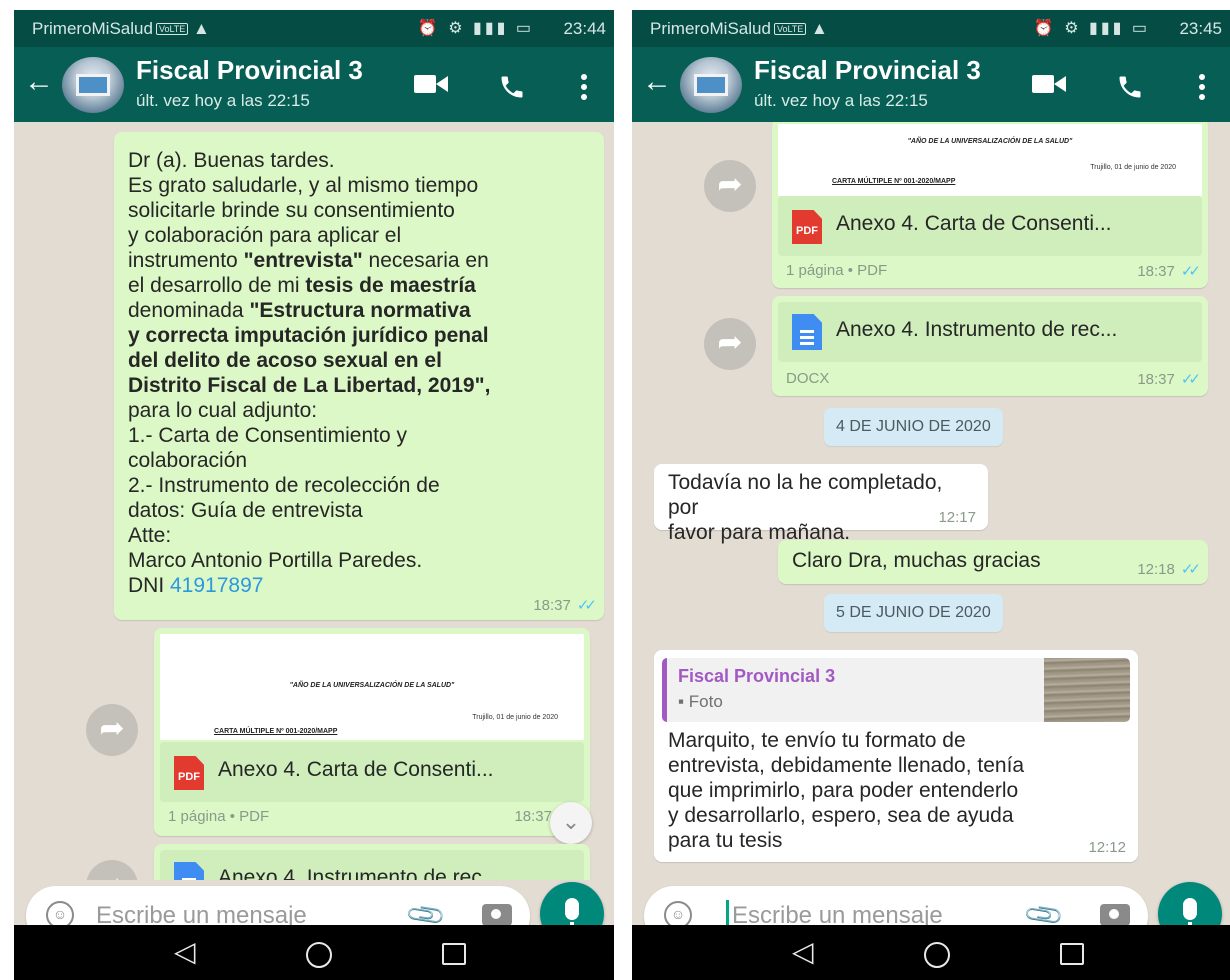 The width and height of the screenshot is (1230, 980). I want to click on status-bar: PrimeroMiSalud VoLTE ▲ ⏰ ⚙ ▮▮▮ ▭ 23:45, so click(931, 28).